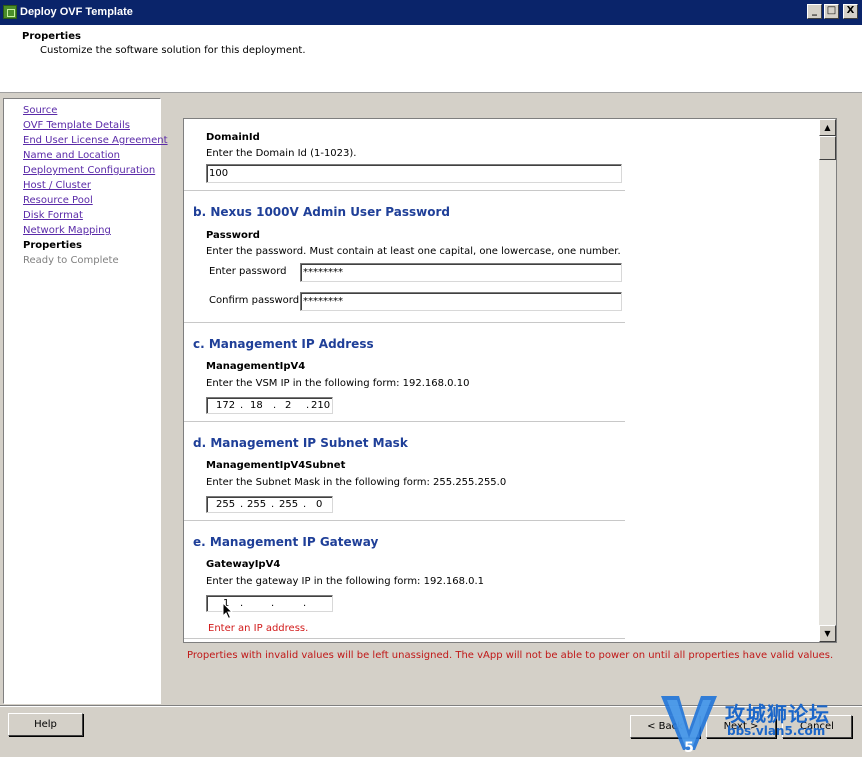 This screenshot has height=757, width=862. What do you see at coordinates (817, 726) in the screenshot?
I see `cancel-button: Cancel` at bounding box center [817, 726].